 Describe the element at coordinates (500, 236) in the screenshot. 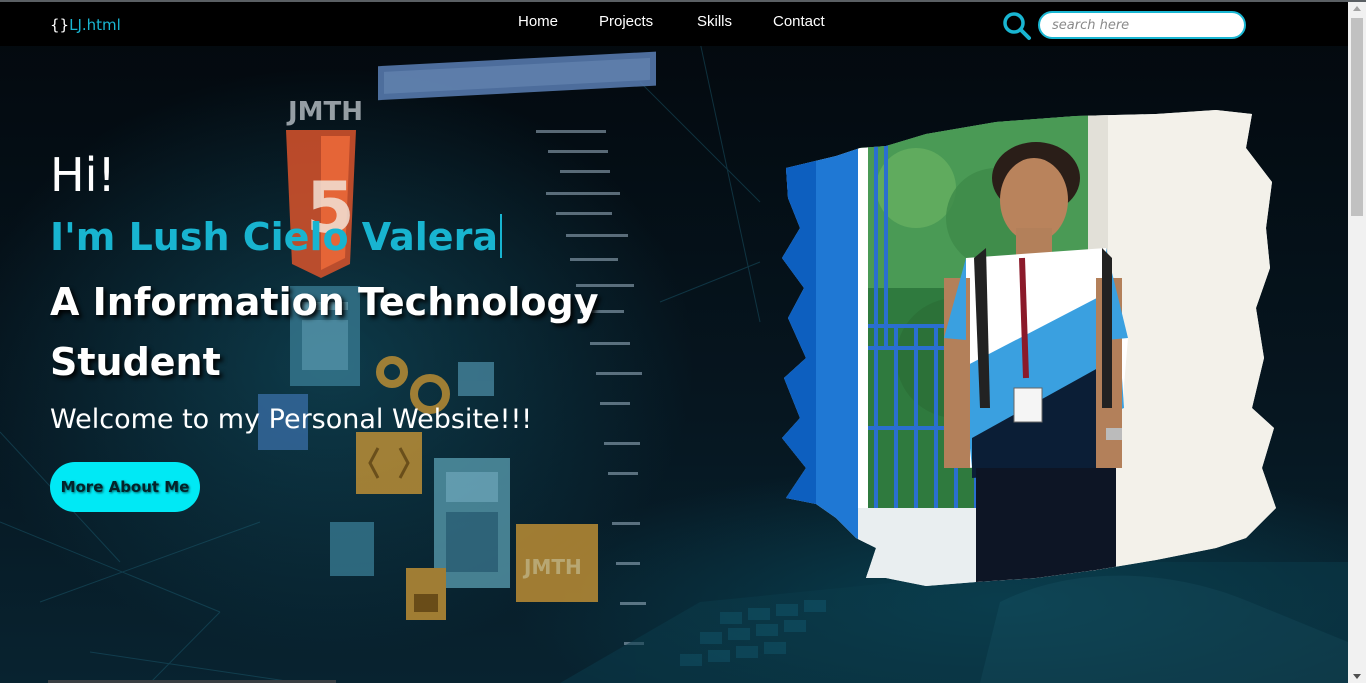

I see `typing-cursor` at that location.